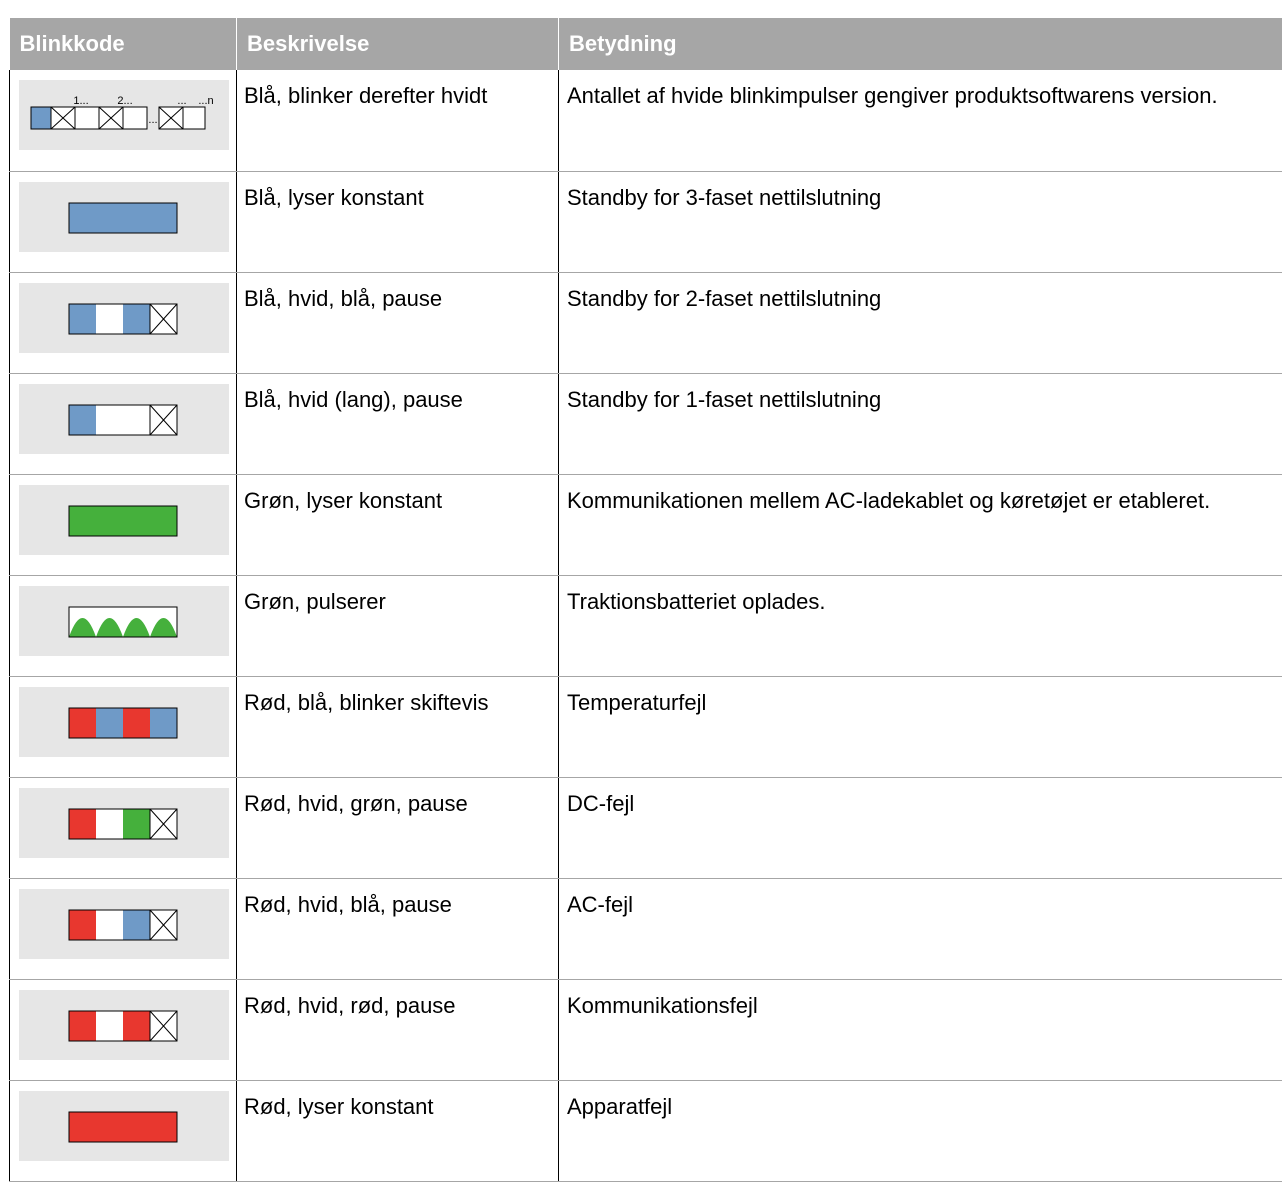 The height and width of the screenshot is (1182, 1282). Describe the element at coordinates (920, 44) in the screenshot. I see `header-betydning: Betydning` at that location.